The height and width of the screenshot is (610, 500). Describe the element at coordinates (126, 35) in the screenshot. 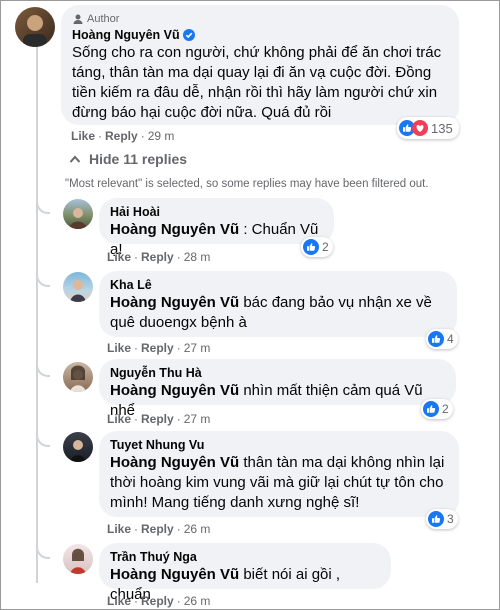

I see `commenter-name: Hoàng Nguyên Vũ` at that location.